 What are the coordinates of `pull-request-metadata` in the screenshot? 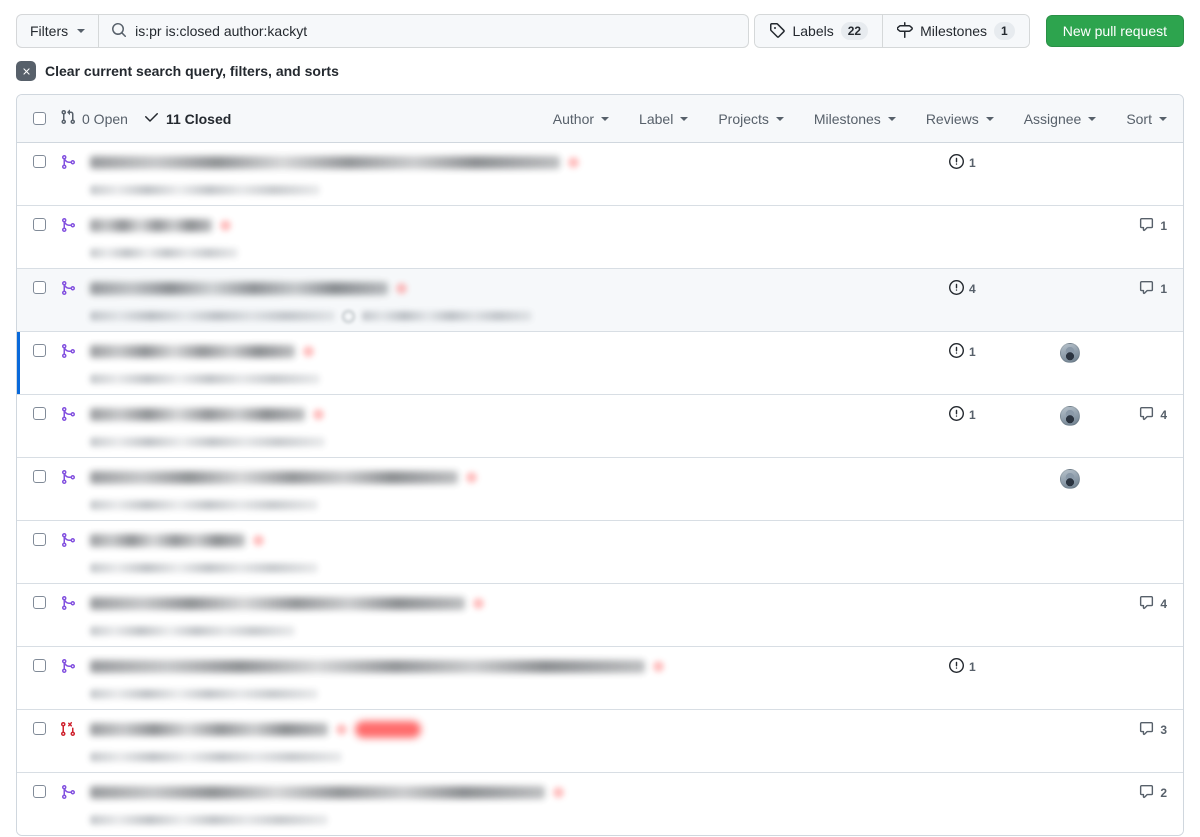 It's located at (513, 757).